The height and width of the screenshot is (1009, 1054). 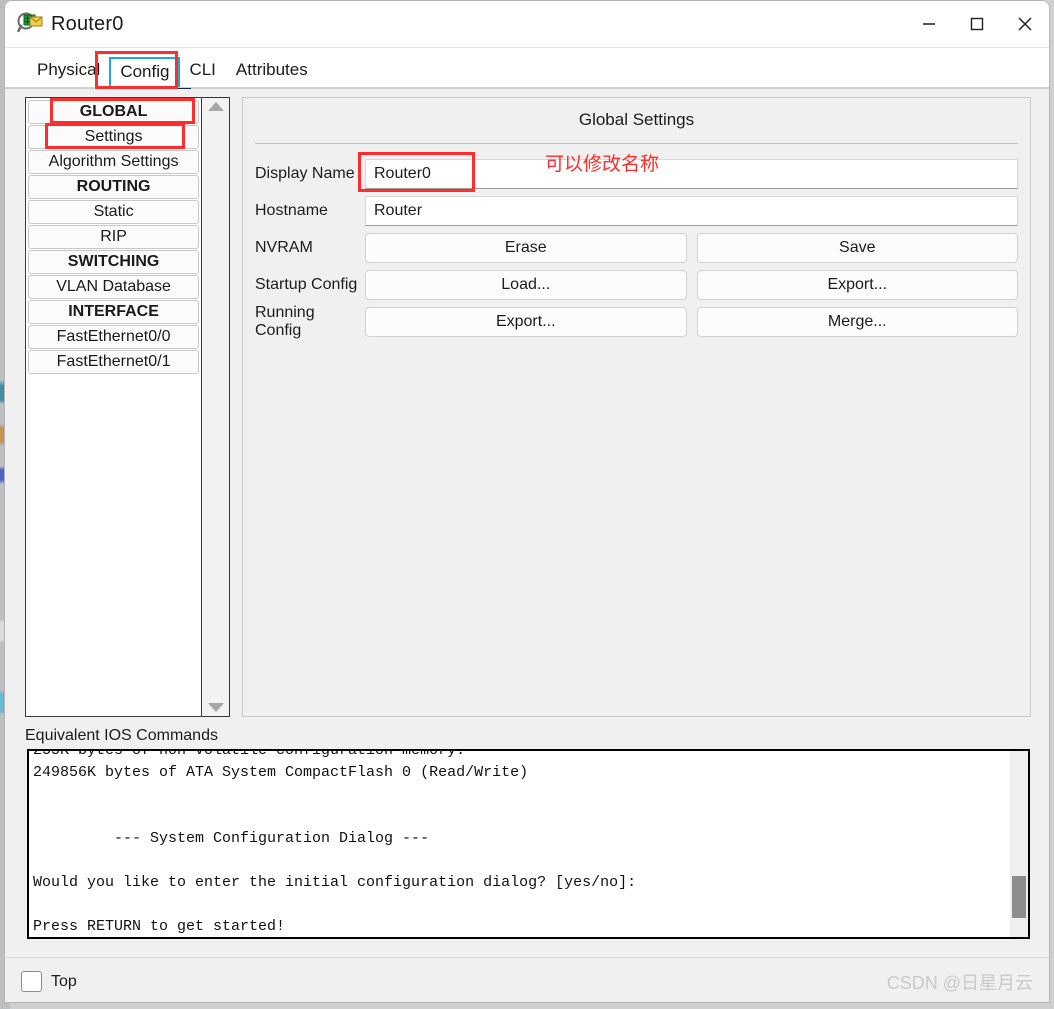 What do you see at coordinates (64, 981) in the screenshot?
I see `top-checkbox-label: Top` at bounding box center [64, 981].